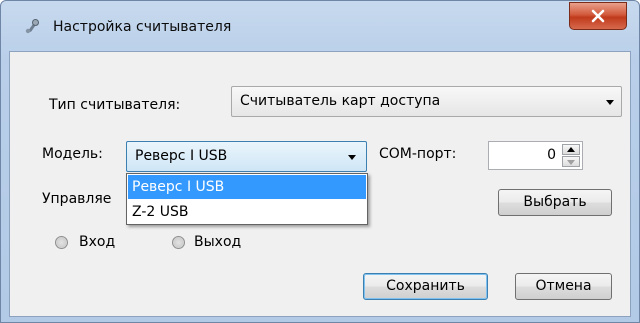 This screenshot has width=640, height=323. What do you see at coordinates (418, 154) in the screenshot?
I see `com-port-label: COM-порт:` at bounding box center [418, 154].